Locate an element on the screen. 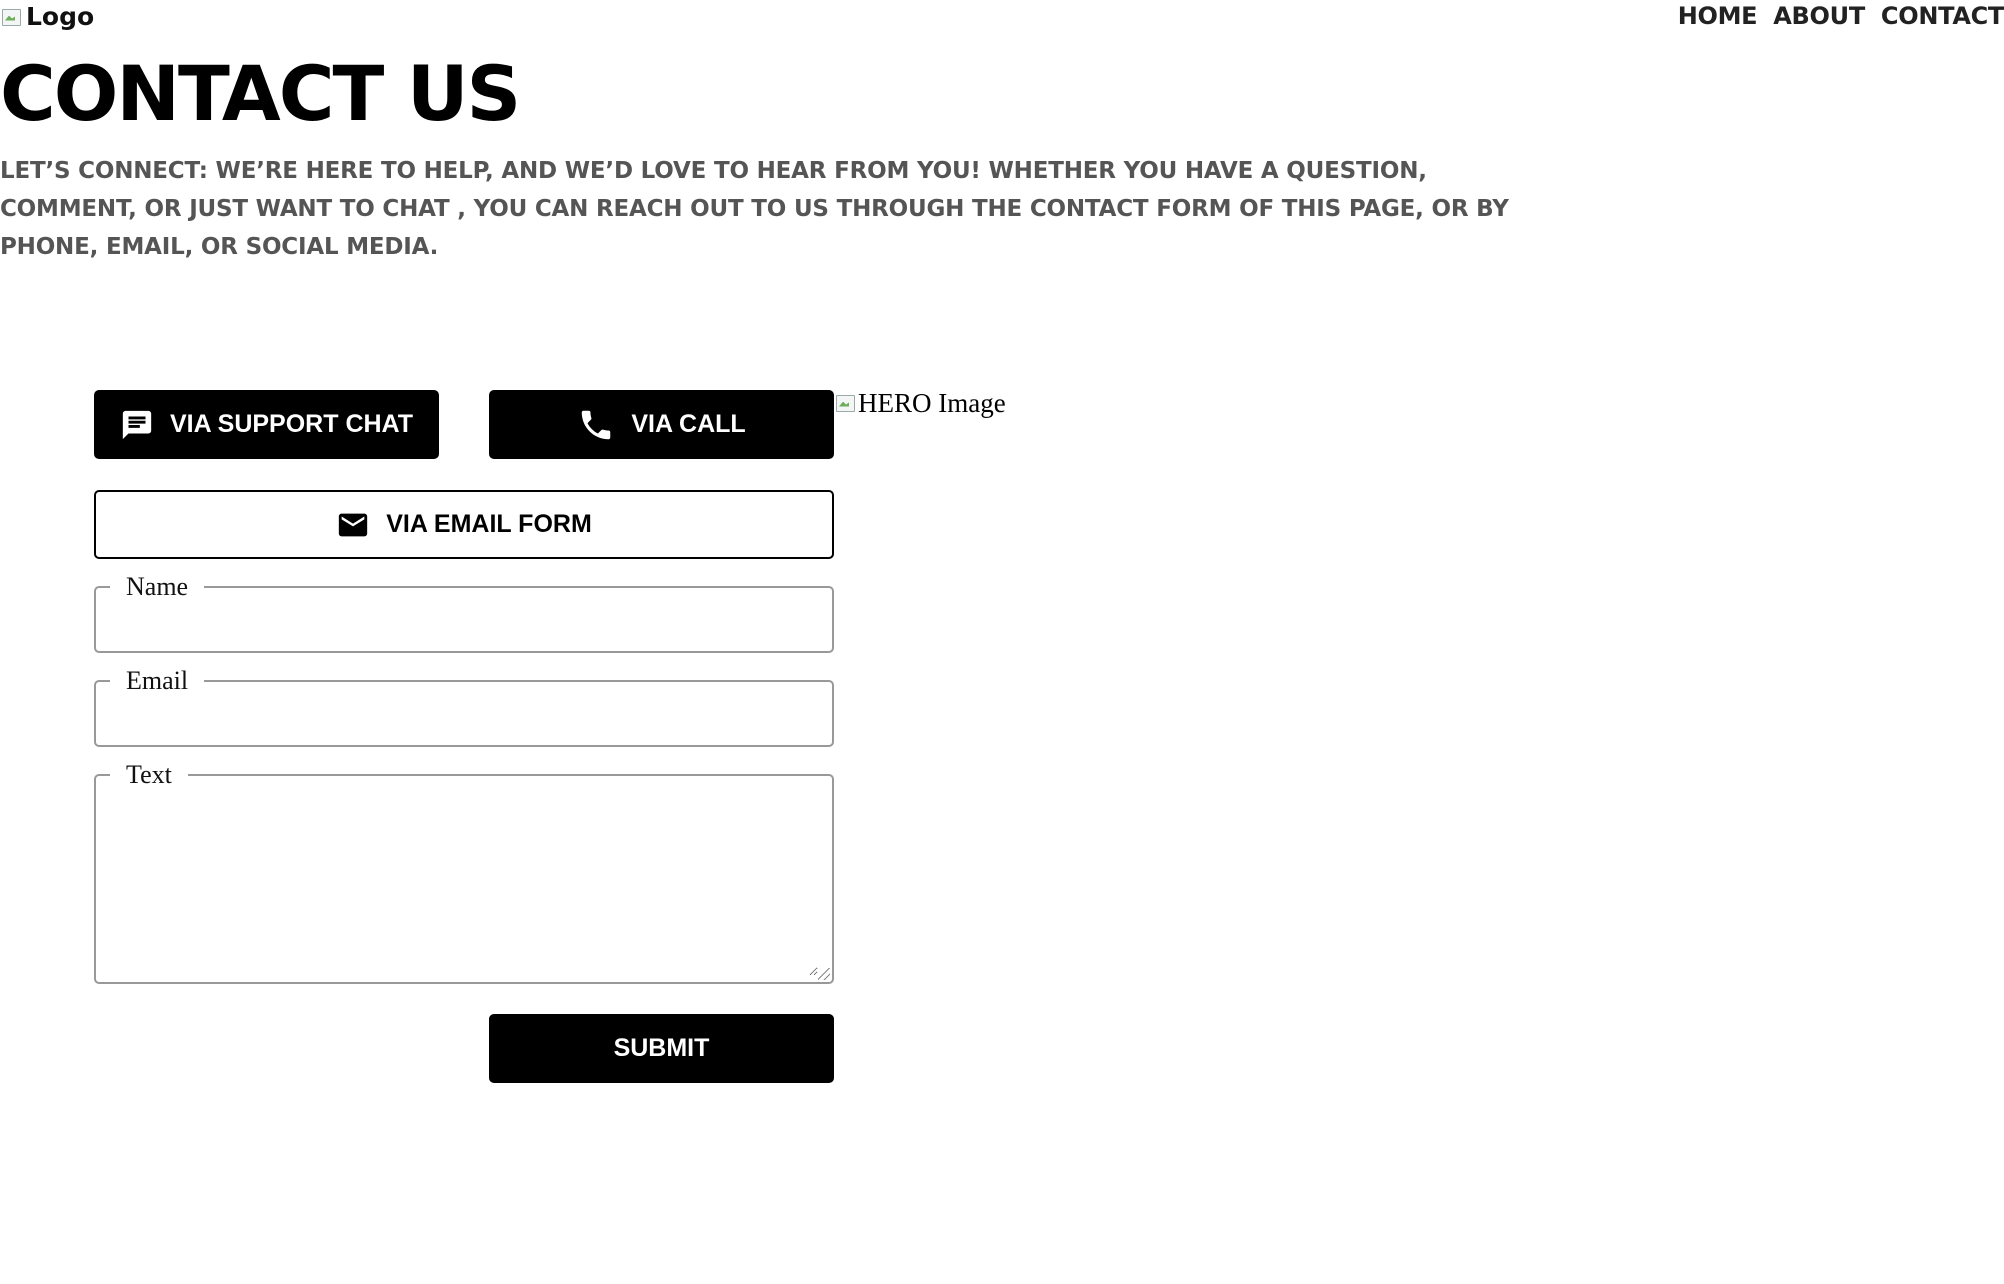 The image size is (2004, 1284). call-button: VIA CALL is located at coordinates (661, 424).